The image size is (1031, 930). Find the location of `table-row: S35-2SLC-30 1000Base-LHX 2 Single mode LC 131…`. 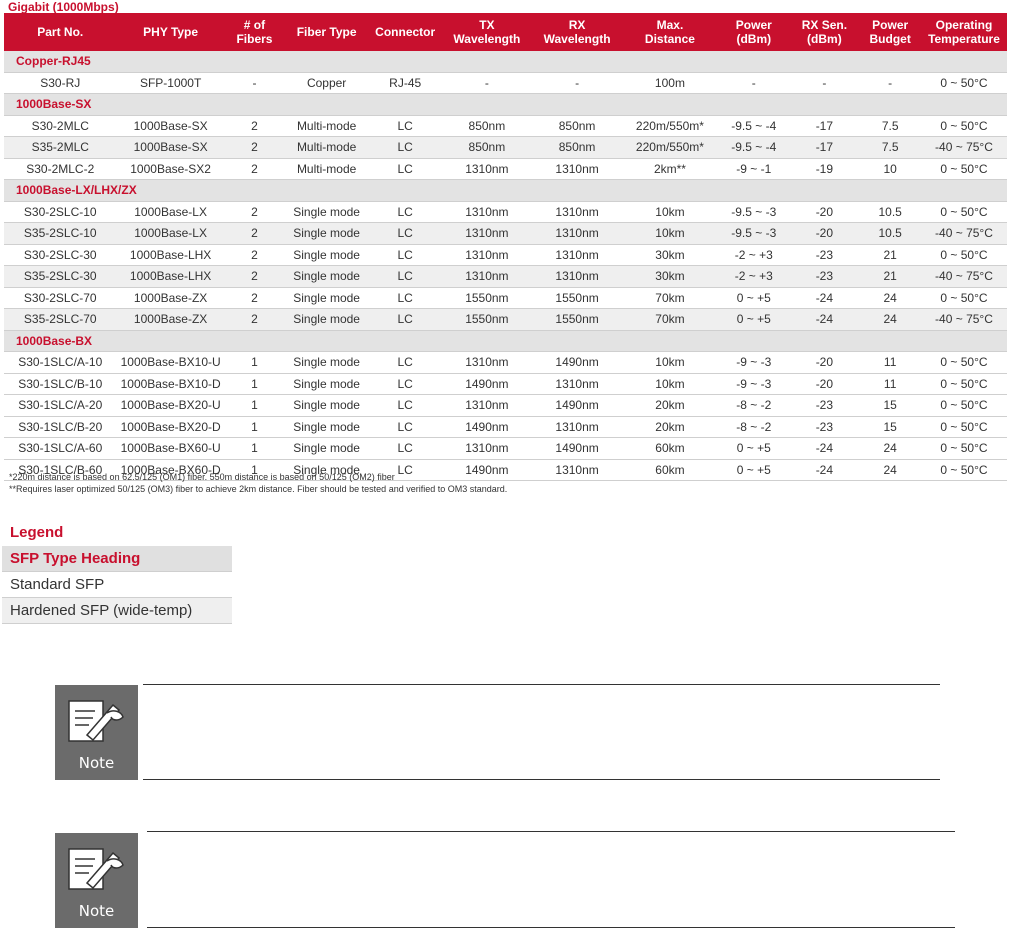

table-row: S35-2SLC-30 1000Base-LHX 2 Single mode LC 131… is located at coordinates (505, 276).